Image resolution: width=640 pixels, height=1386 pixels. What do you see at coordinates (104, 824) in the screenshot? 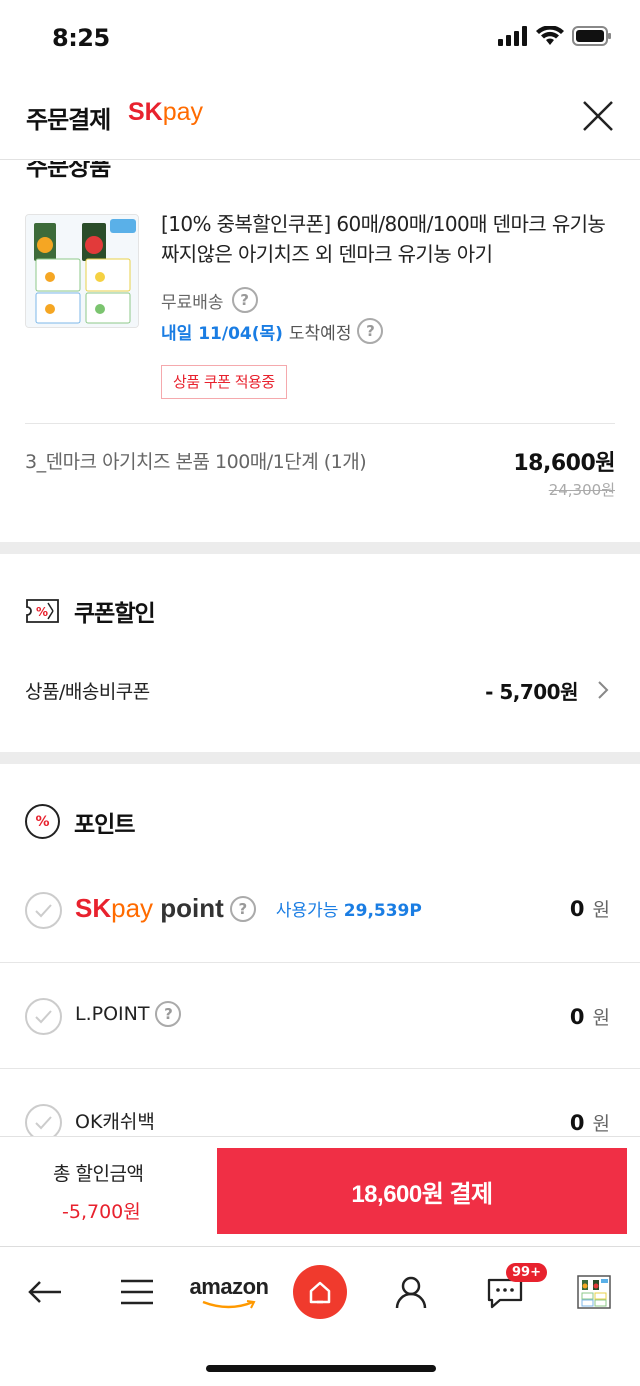
I see `points-section-title: 포인트` at bounding box center [104, 824].